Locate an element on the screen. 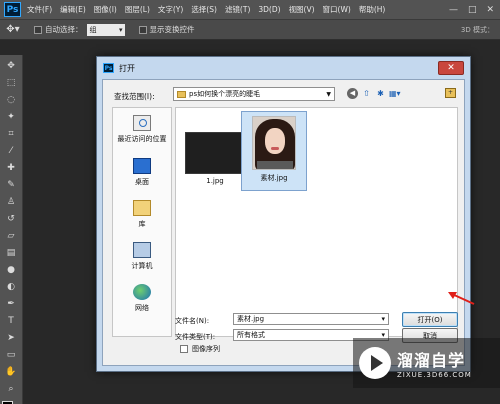 The width and height of the screenshot is (500, 404). close-icon: ✕ is located at coordinates (451, 68).